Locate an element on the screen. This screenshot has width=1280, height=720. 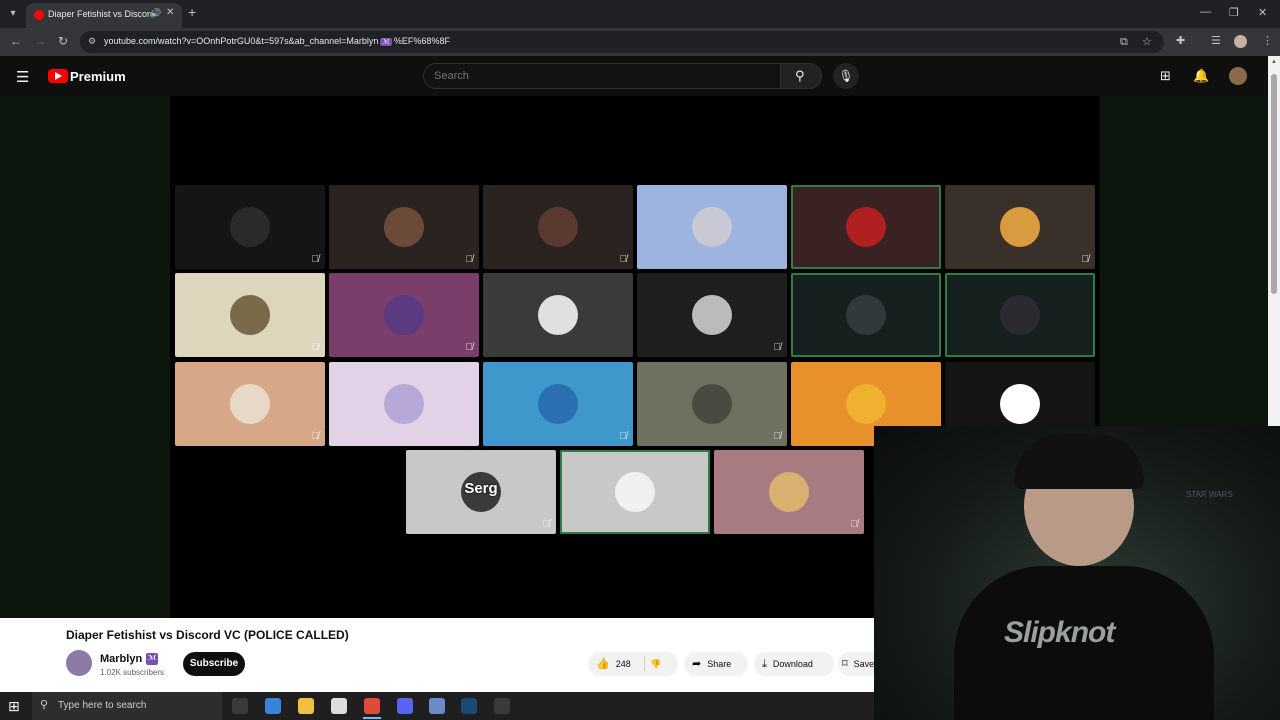
subscriber-count: 1.02K subscribers is located at coordinates (132, 672).